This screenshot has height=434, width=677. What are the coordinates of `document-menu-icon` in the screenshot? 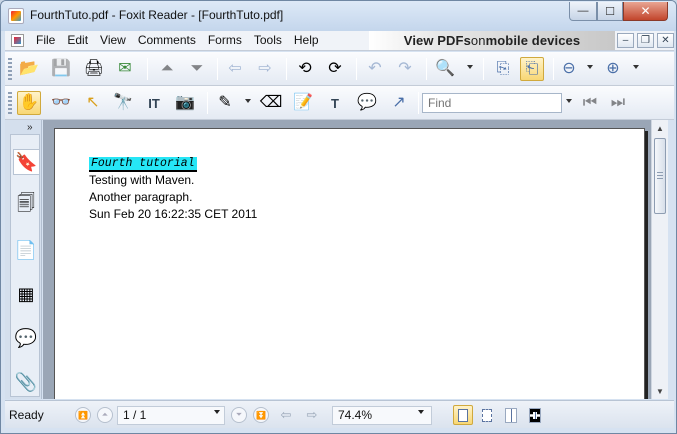 It's located at (17, 40).